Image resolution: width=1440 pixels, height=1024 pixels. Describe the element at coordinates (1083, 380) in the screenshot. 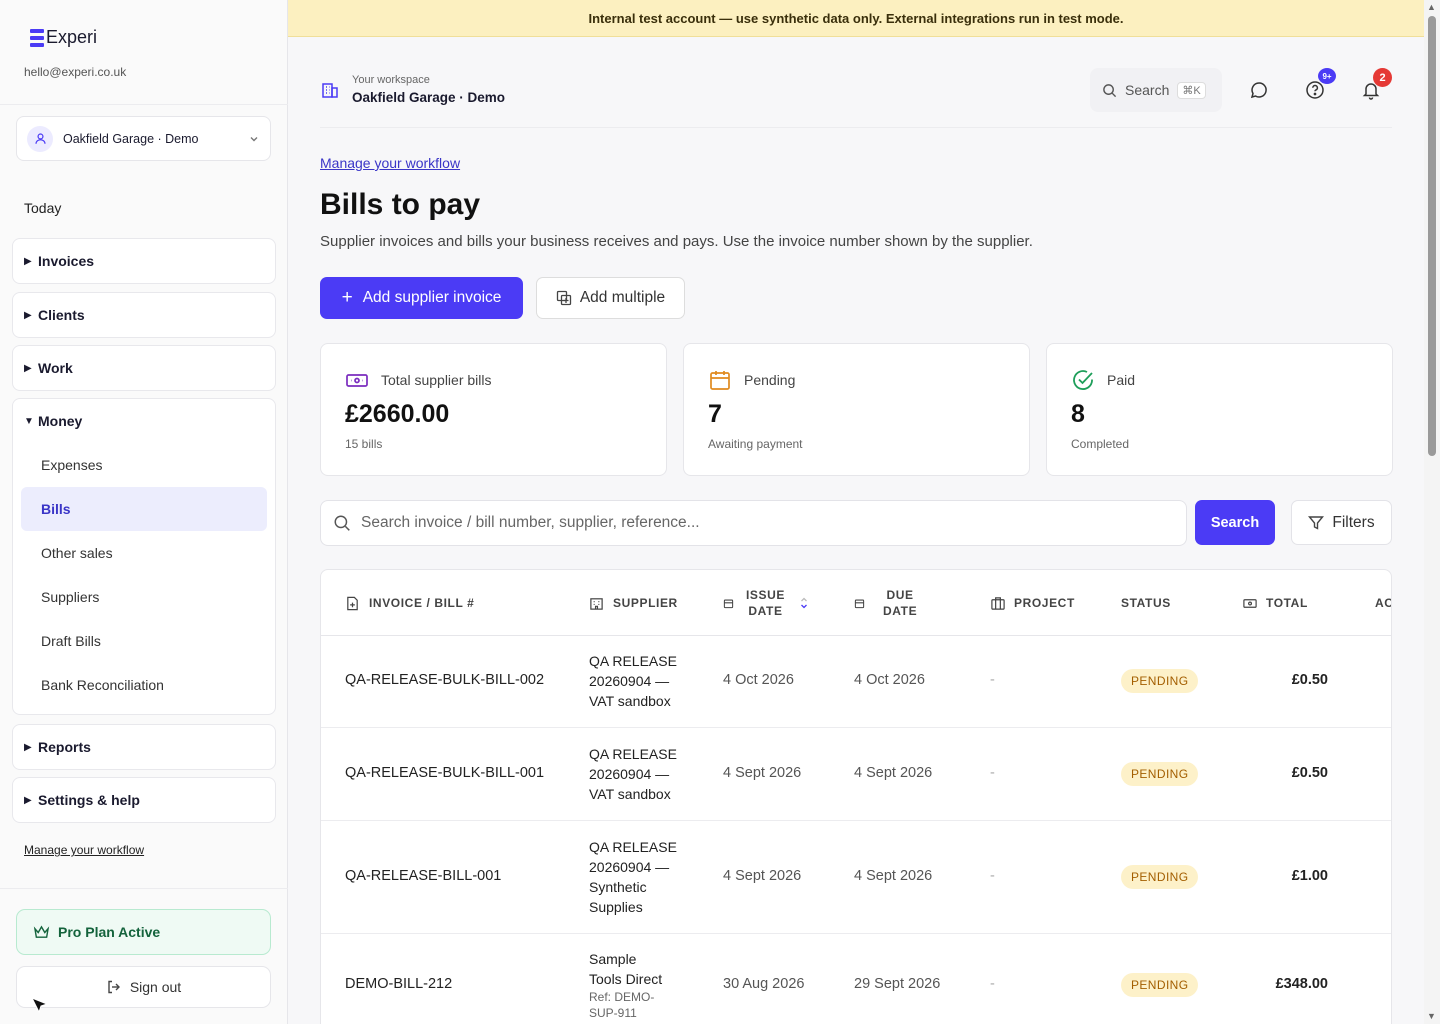

I see `check-circle-icon` at that location.